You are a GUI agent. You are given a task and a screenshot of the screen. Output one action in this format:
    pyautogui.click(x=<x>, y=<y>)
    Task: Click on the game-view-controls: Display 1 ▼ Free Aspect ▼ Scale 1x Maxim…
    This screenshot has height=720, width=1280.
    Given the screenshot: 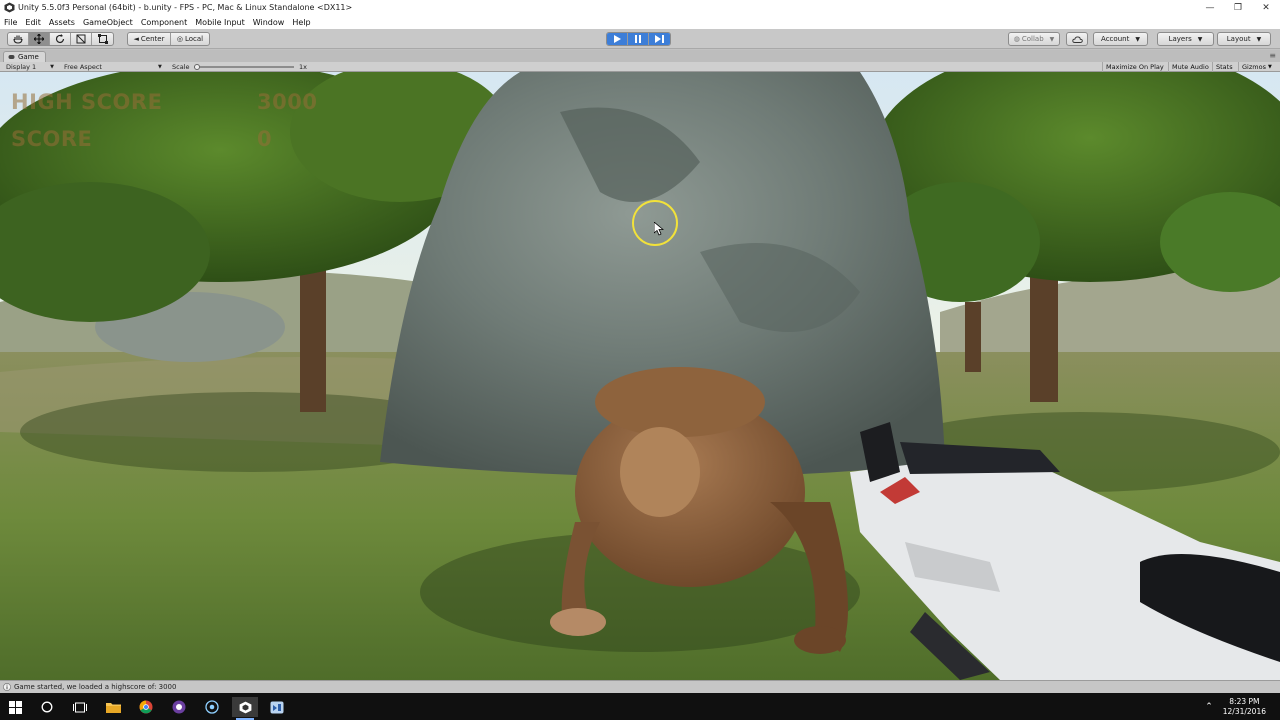 What is the action you would take?
    pyautogui.click(x=640, y=67)
    